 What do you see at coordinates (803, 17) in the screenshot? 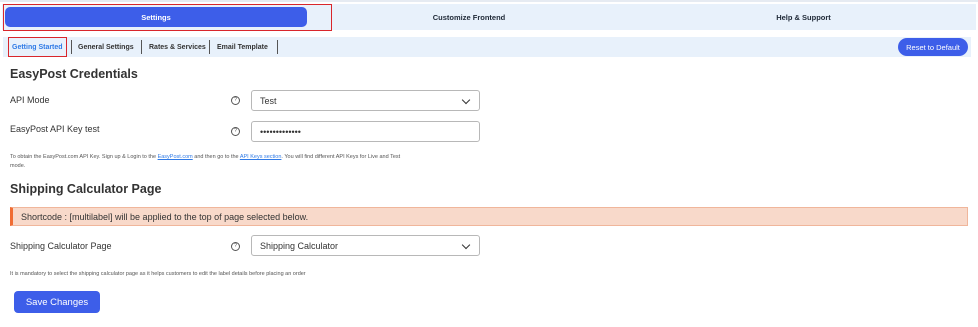
I see `tab-help-support: Help & Support` at bounding box center [803, 17].